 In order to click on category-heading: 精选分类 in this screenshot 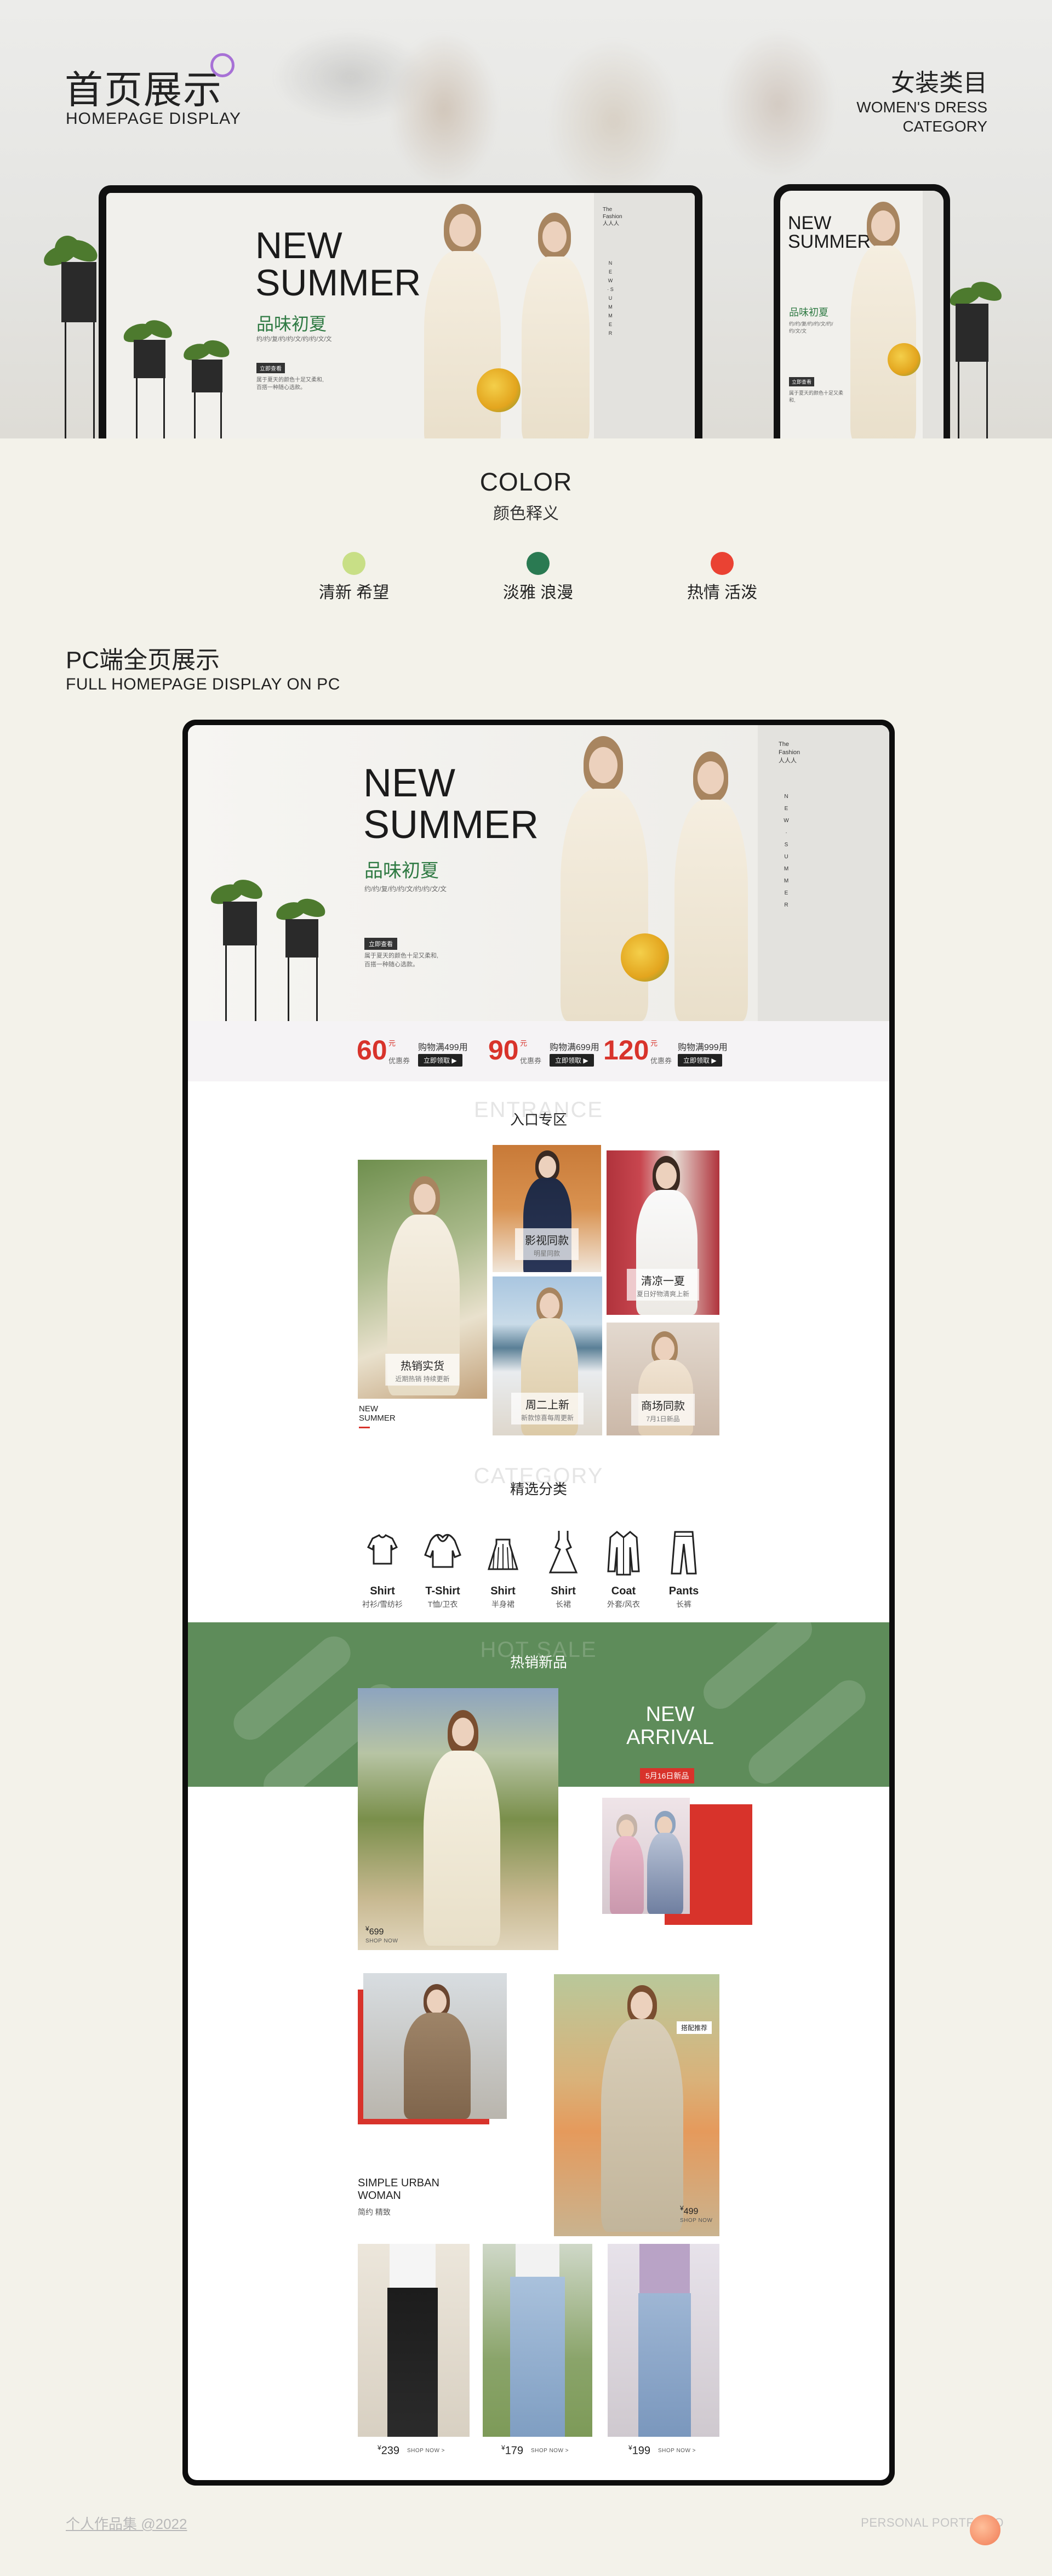, I will do `click(539, 1489)`.